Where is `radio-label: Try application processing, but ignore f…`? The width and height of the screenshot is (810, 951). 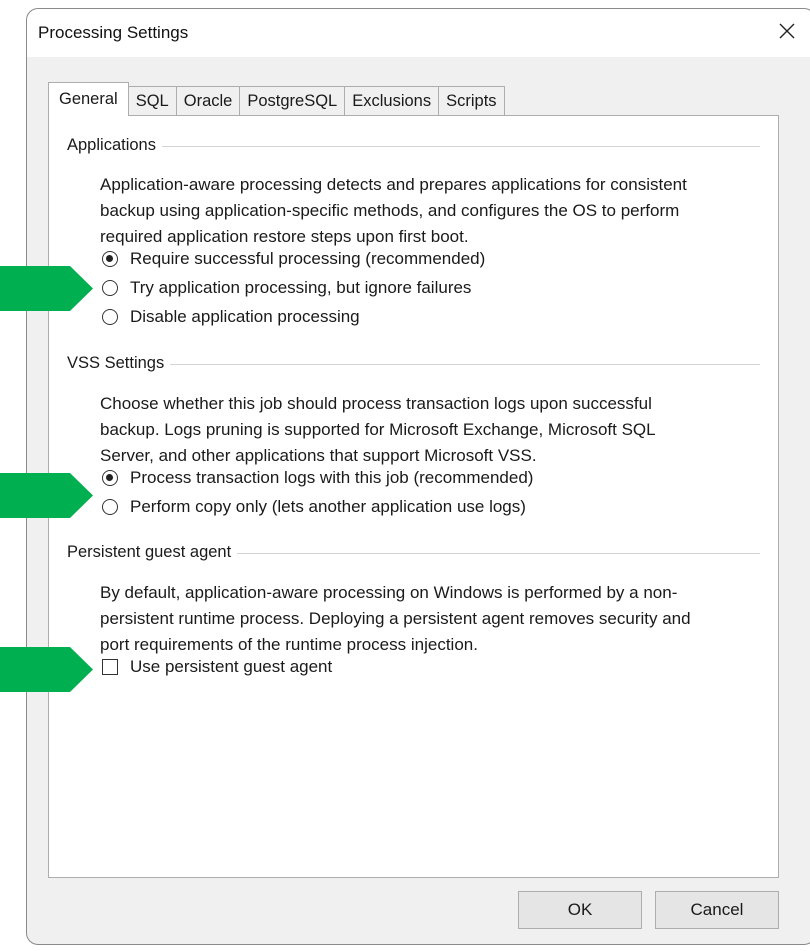 radio-label: Try application processing, but ignore f… is located at coordinates (301, 287).